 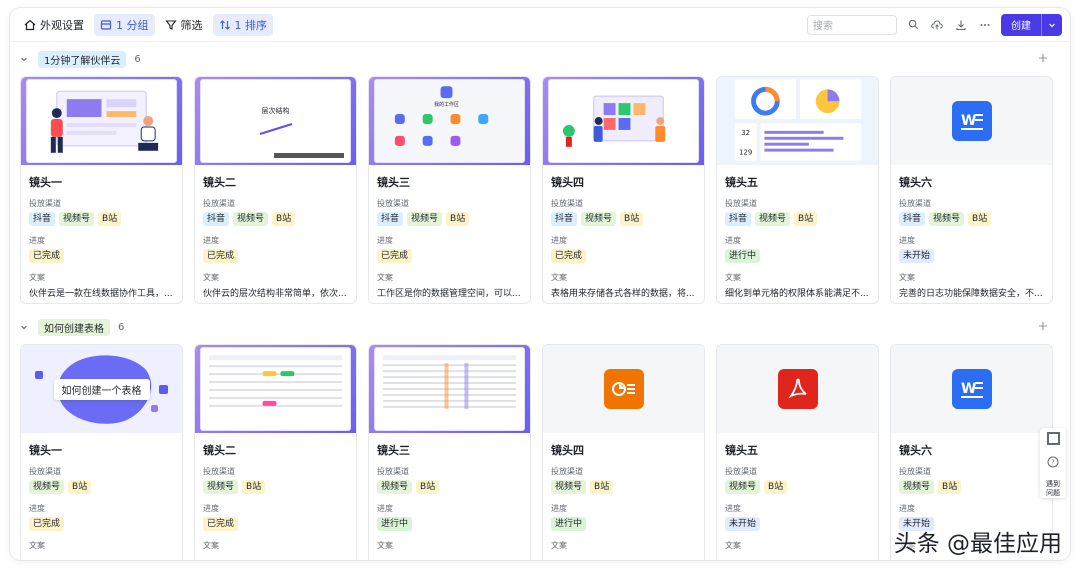 What do you see at coordinates (393, 450) in the screenshot?
I see `card-title: 镜头三` at bounding box center [393, 450].